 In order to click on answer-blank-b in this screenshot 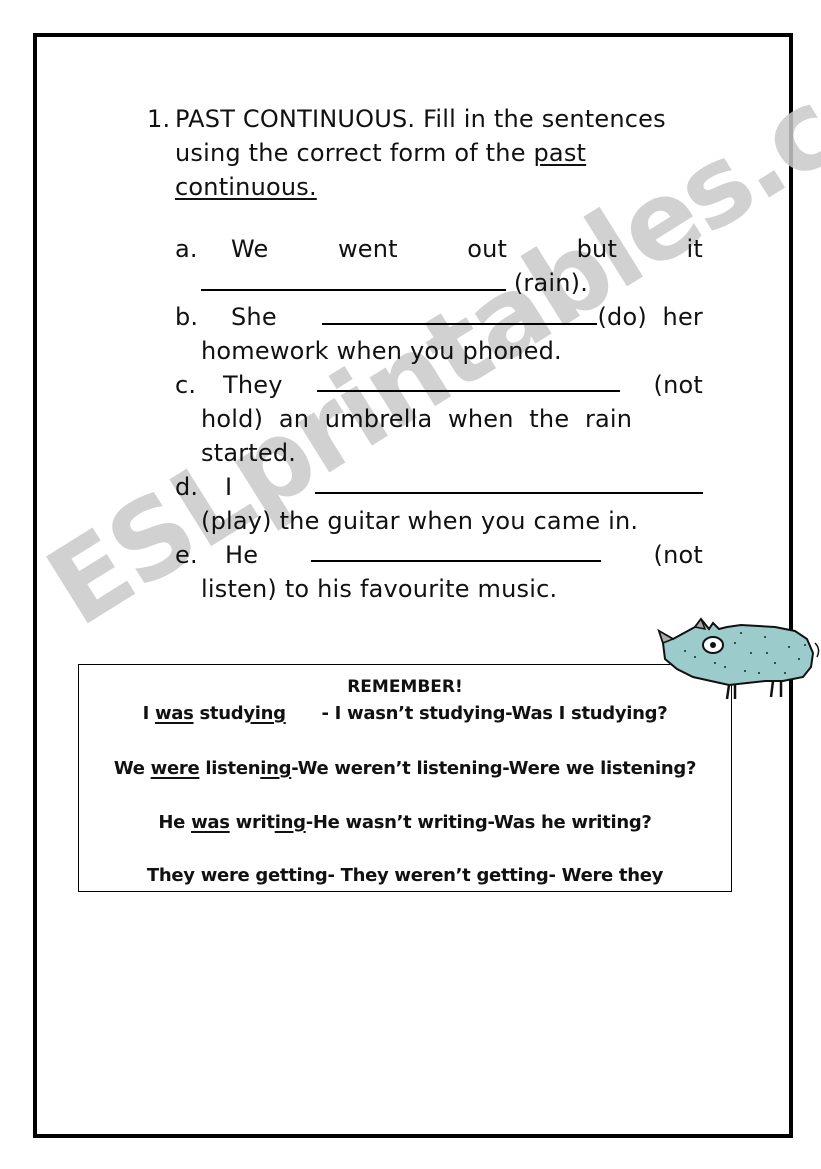, I will do `click(460, 313)`.